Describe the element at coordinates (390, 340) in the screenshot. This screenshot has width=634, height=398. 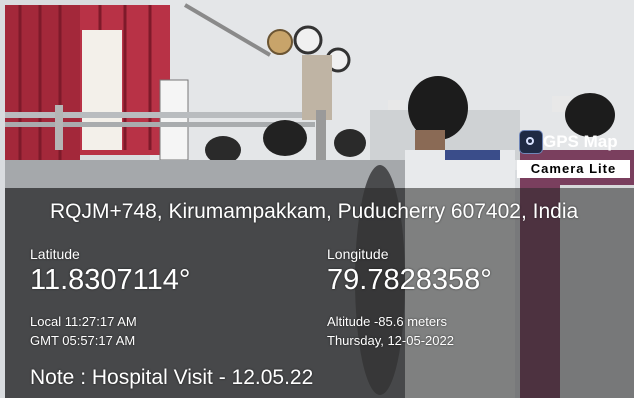
I see `date-text: Thursday, 12-05-2022` at that location.